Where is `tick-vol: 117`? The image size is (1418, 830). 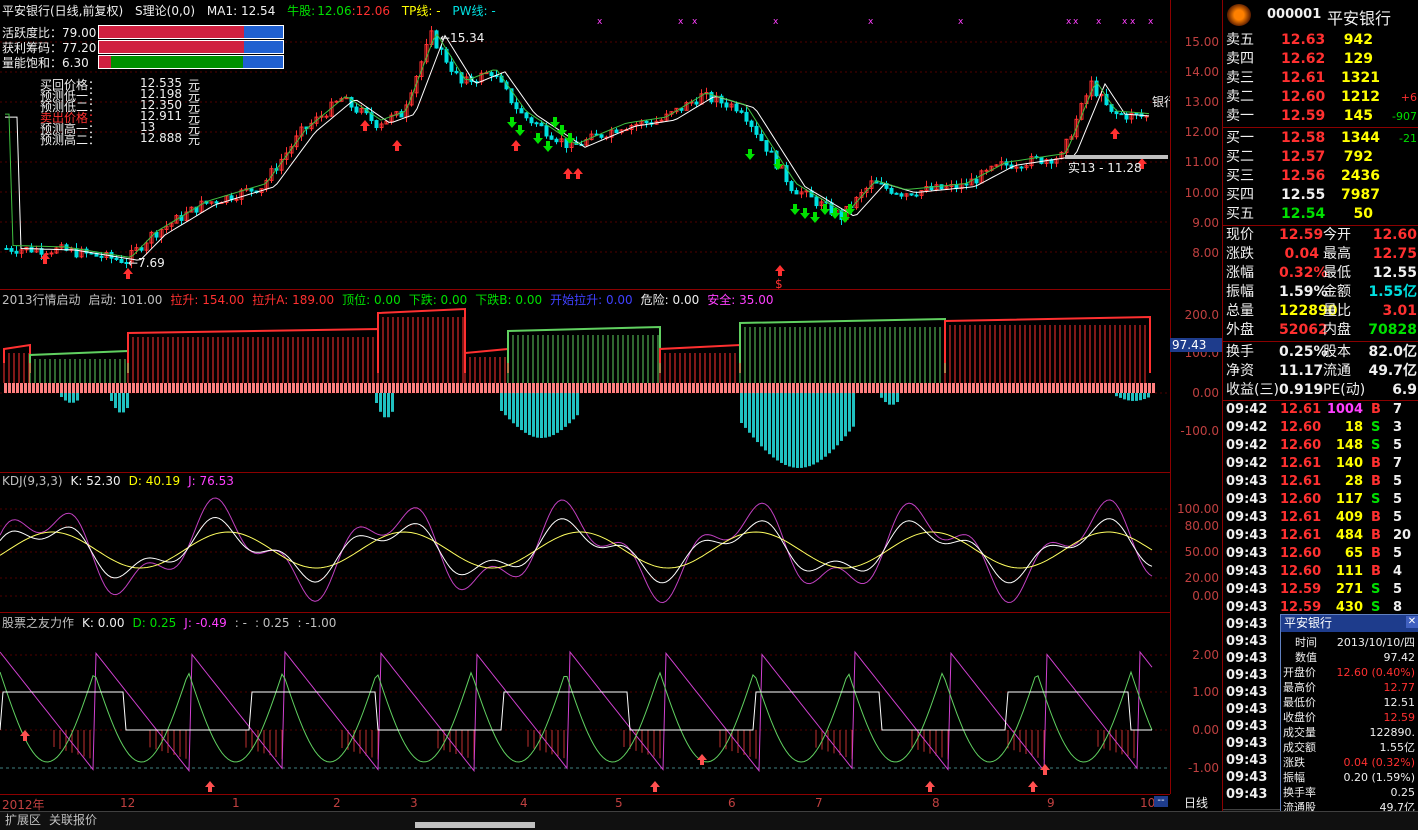 tick-vol: 117 is located at coordinates (1349, 499).